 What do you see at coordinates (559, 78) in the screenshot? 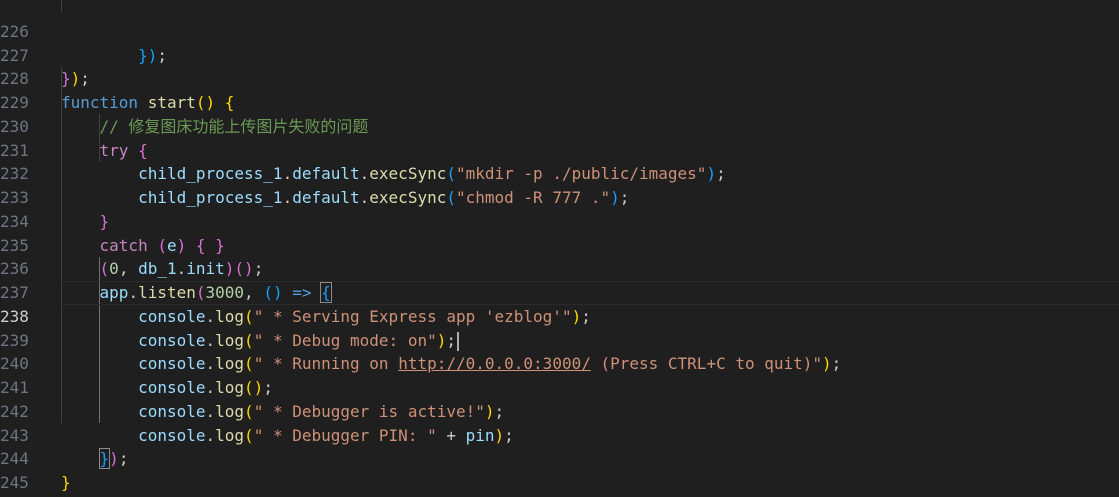
I see `code-line: 228 function start() {` at bounding box center [559, 78].